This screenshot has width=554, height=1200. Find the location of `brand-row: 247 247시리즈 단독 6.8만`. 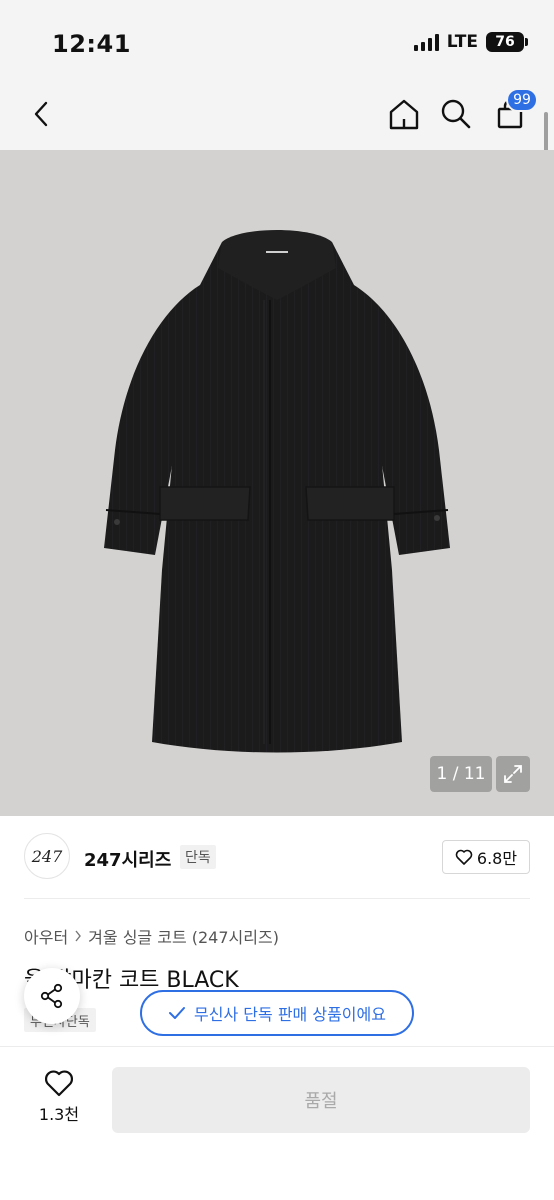

brand-row: 247 247시리즈 단독 6.8만 is located at coordinates (277, 858).